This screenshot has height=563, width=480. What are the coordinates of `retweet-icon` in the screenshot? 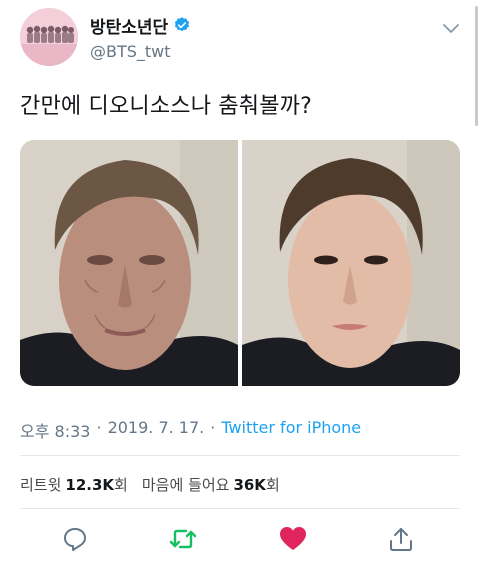 It's located at (183, 539).